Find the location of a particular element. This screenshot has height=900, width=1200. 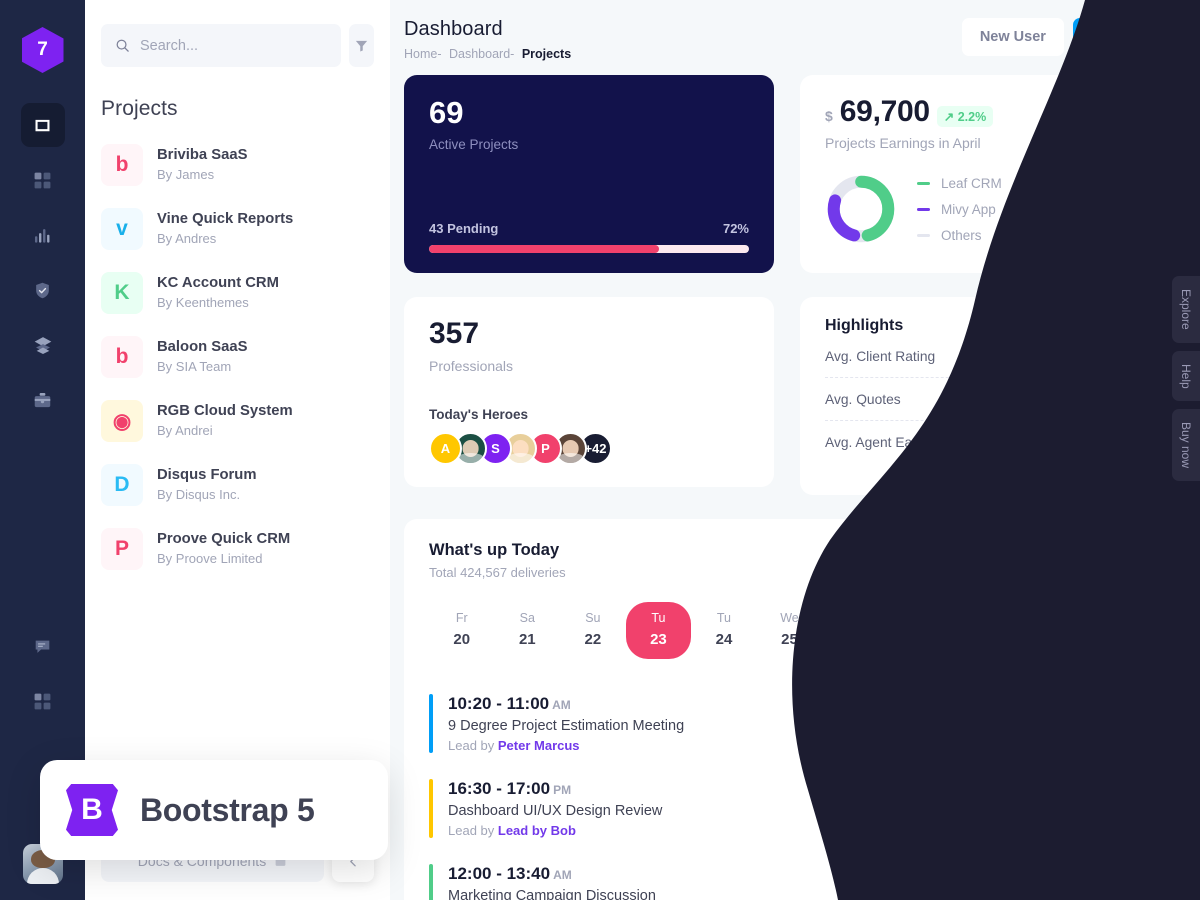

page-title: Dashboard is located at coordinates (453, 29).